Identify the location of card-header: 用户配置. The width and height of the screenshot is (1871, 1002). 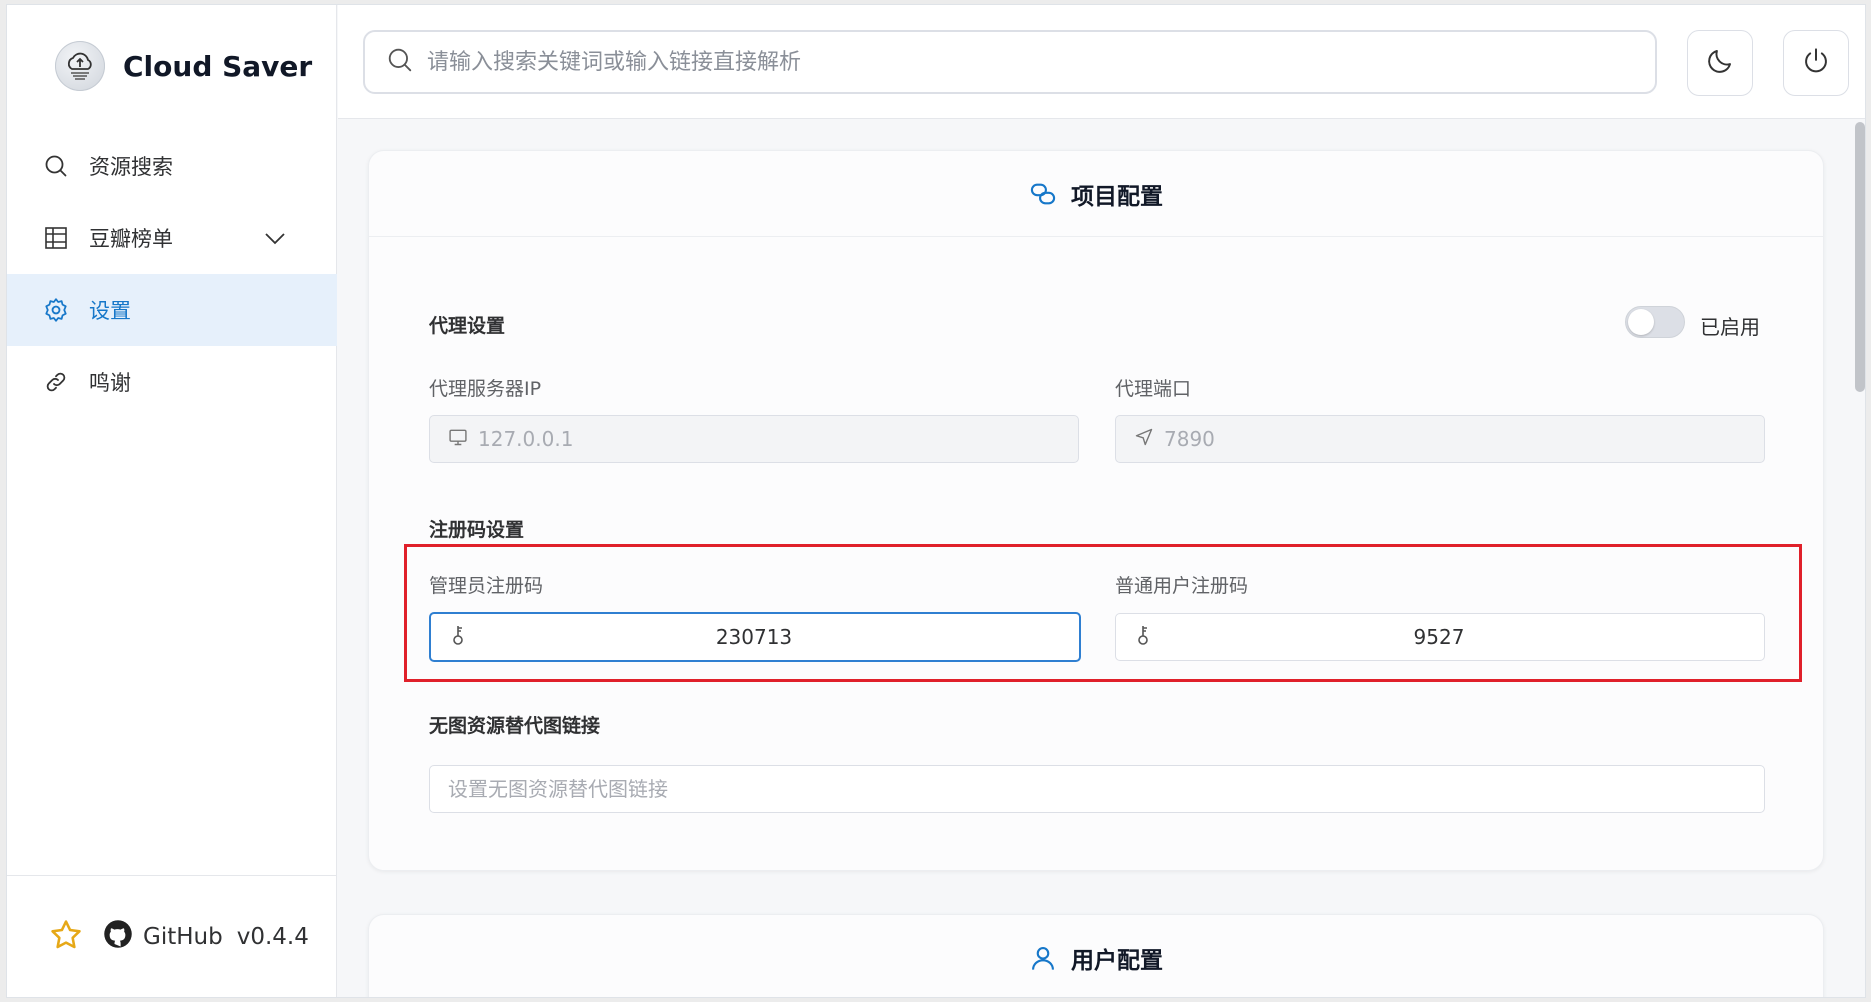
(1096, 956).